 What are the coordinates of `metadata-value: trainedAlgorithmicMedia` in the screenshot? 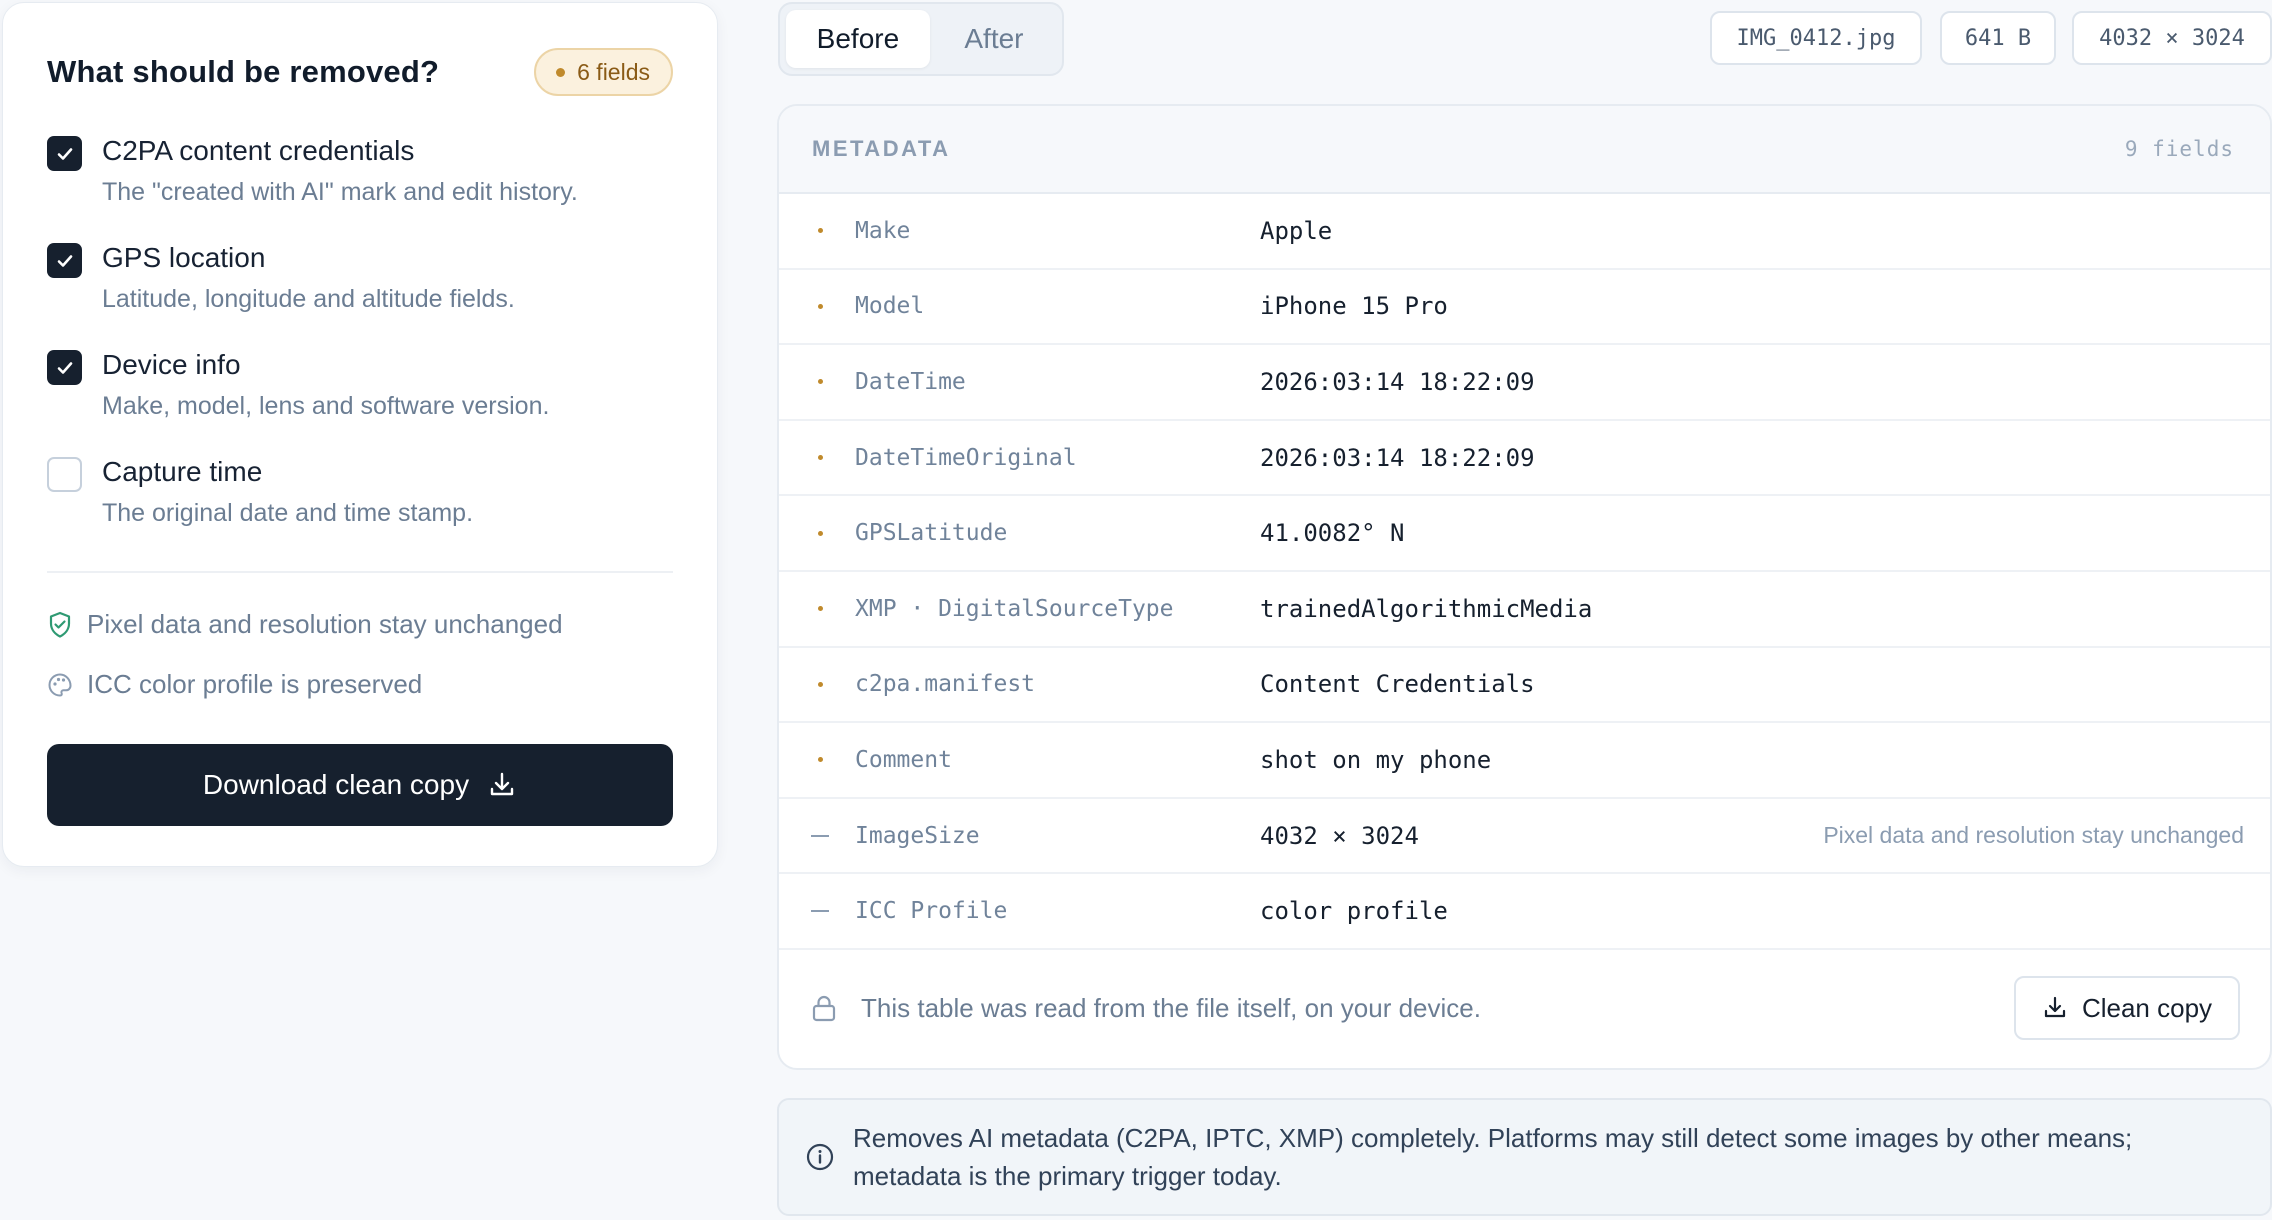 It's located at (1426, 608).